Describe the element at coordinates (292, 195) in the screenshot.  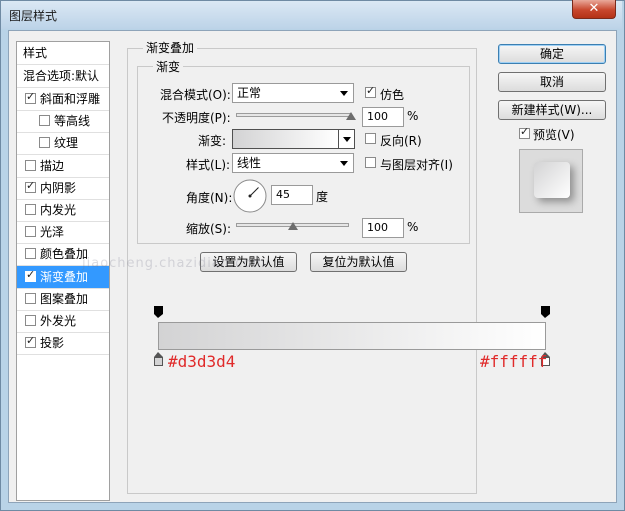
I see `angle-input: 45` at that location.